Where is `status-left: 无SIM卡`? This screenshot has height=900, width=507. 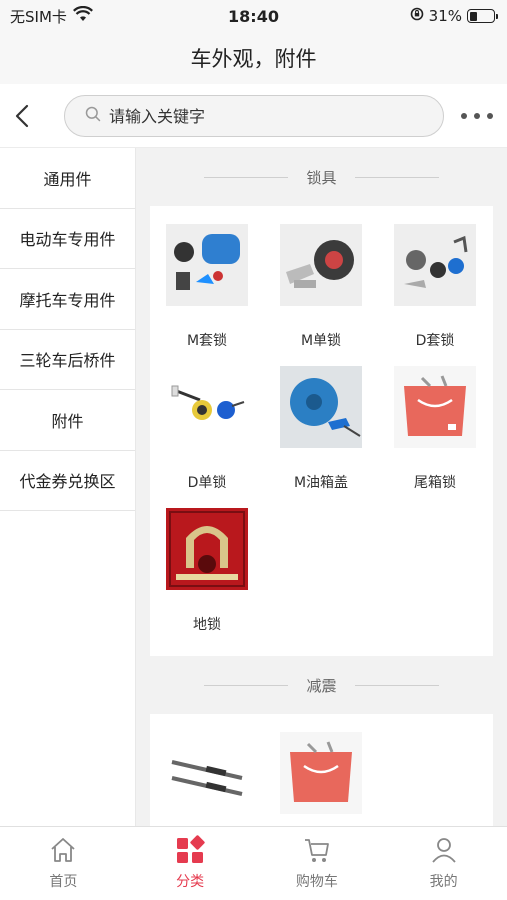
status-left: 无SIM卡 is located at coordinates (51, 16).